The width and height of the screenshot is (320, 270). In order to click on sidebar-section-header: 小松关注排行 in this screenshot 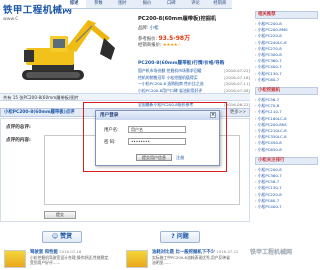, I will do `click(286, 160)`.